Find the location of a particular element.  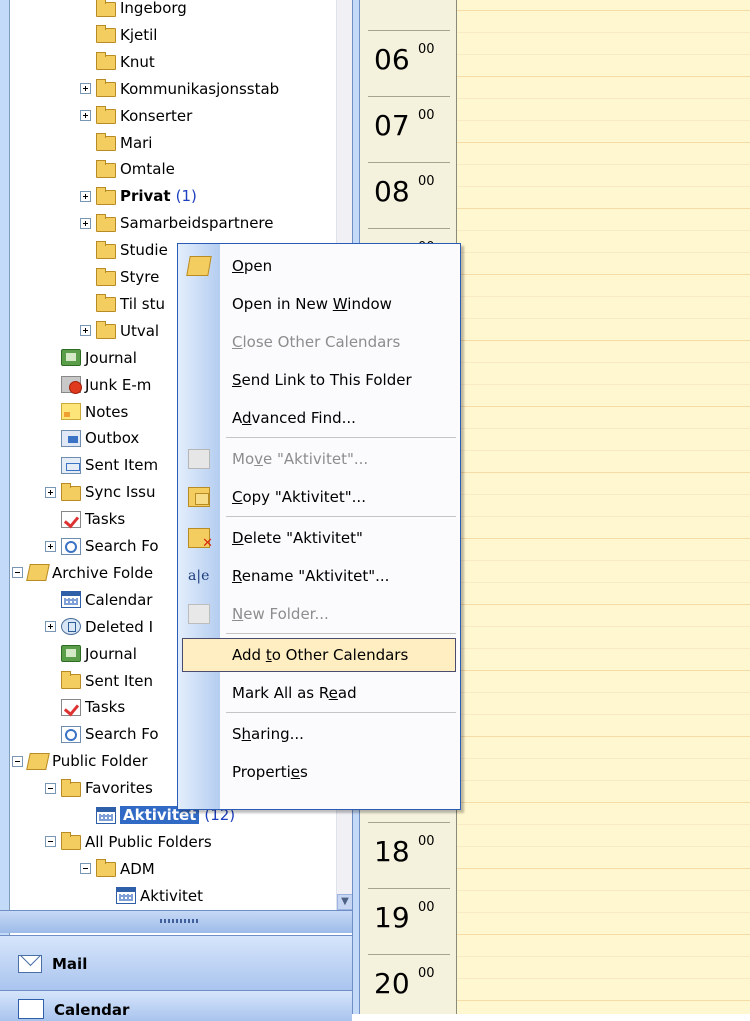

folder-tree-item: Samarbeidspartnere is located at coordinates (177, 223).